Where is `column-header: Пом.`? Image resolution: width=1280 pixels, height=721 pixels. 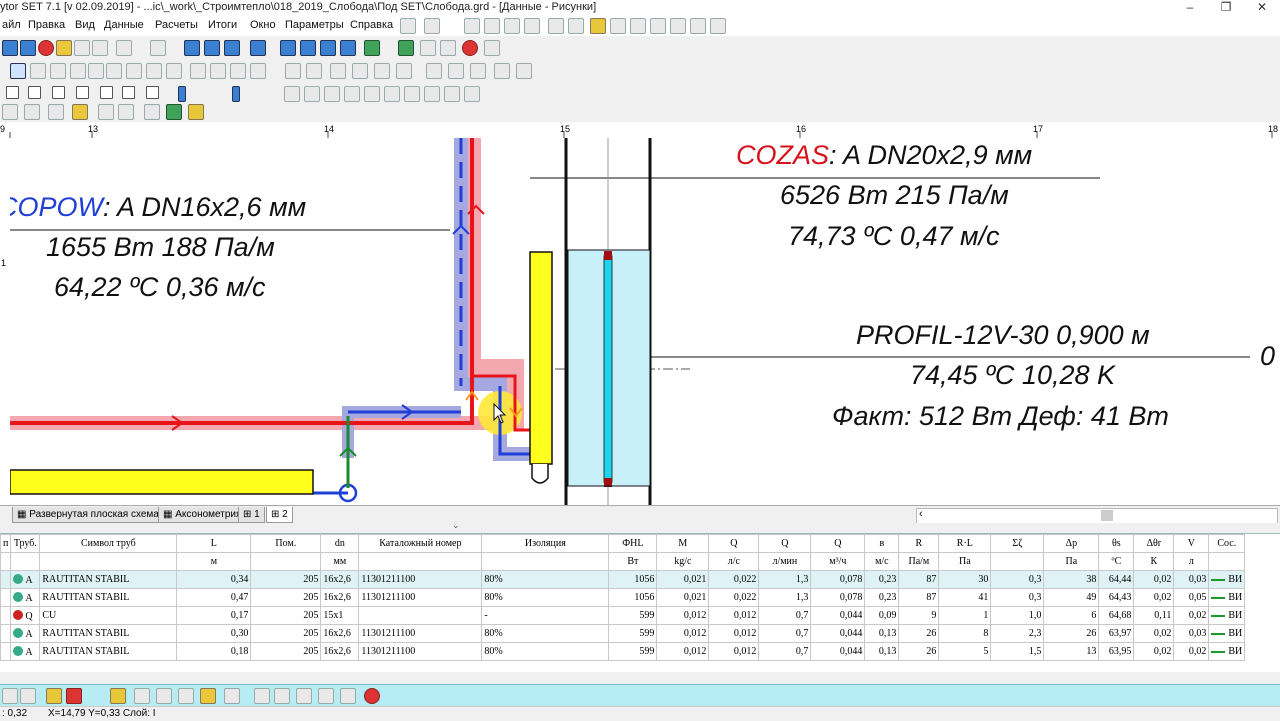
column-header: Пом. is located at coordinates (286, 543).